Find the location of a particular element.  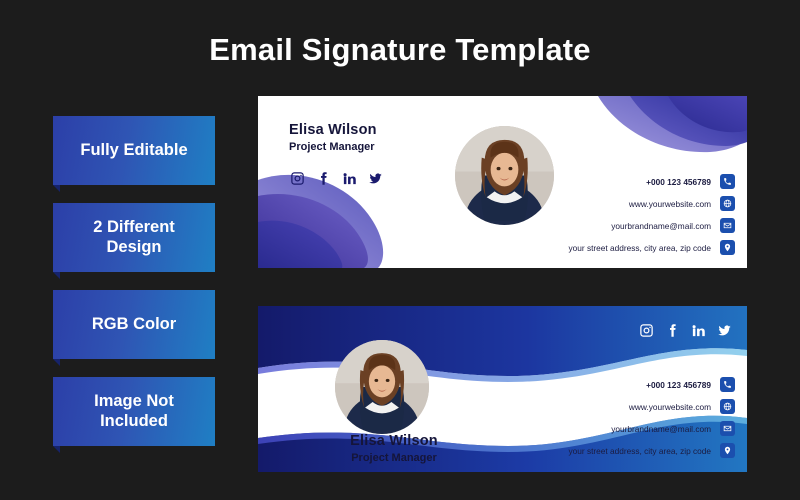

feature-badge-two-designs: 2 Different Design is located at coordinates (134, 241).